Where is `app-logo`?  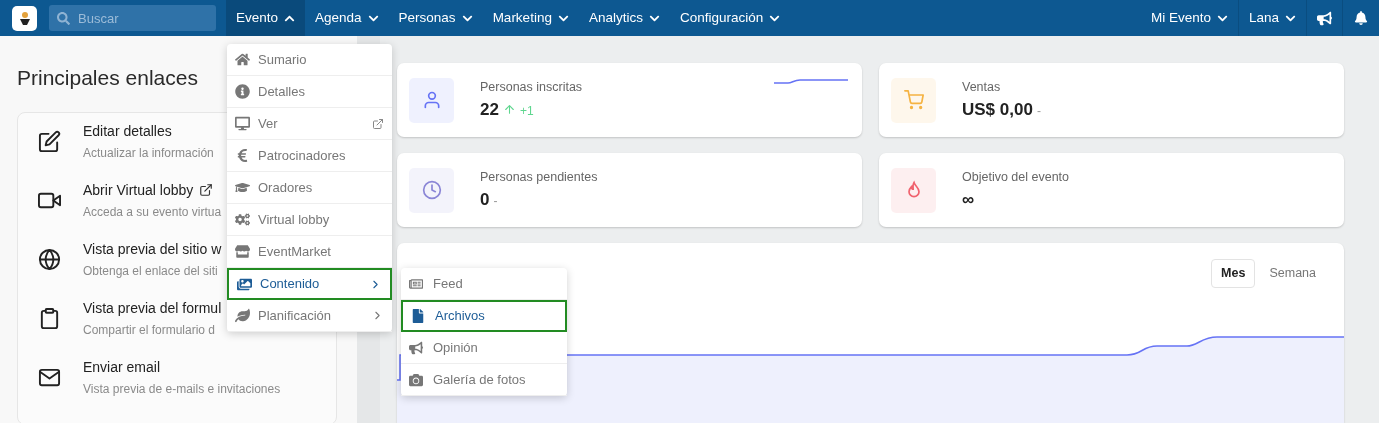
app-logo is located at coordinates (24, 18).